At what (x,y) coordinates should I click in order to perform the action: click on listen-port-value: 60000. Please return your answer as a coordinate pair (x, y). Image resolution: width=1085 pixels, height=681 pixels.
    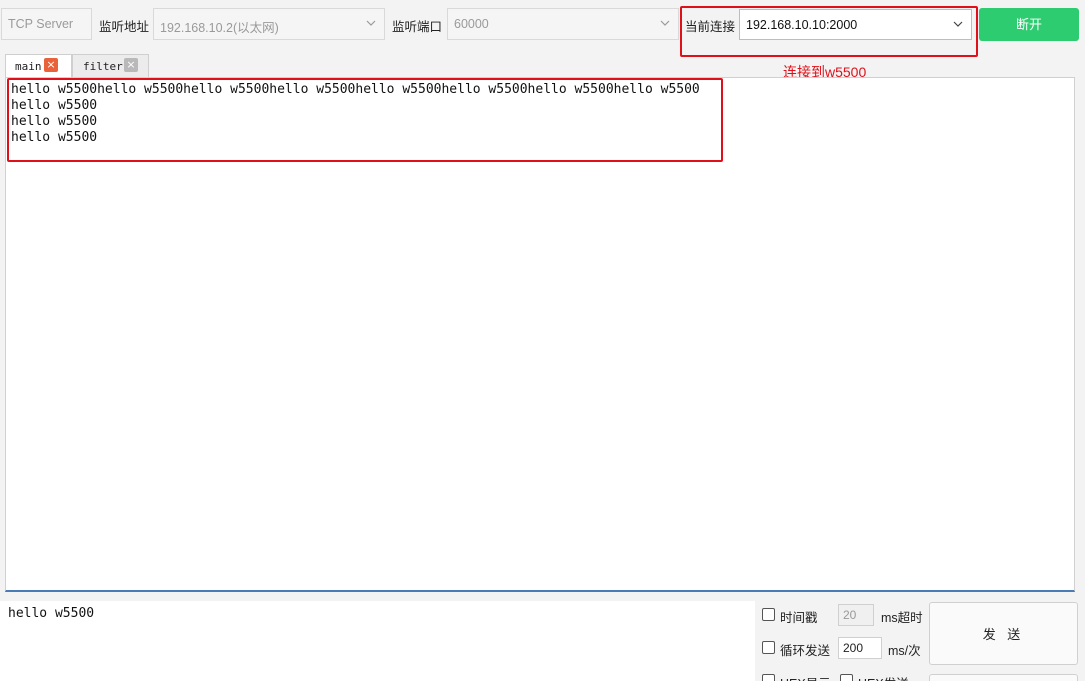
    Looking at the image, I should click on (471, 24).